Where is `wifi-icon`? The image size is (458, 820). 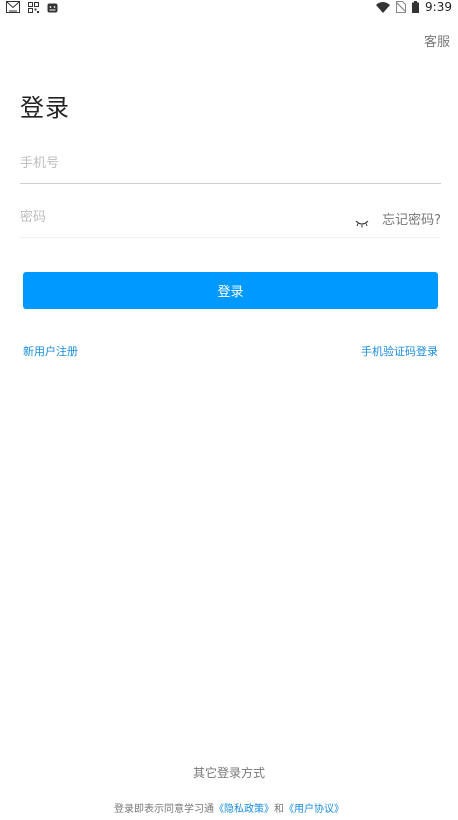
wifi-icon is located at coordinates (383, 7).